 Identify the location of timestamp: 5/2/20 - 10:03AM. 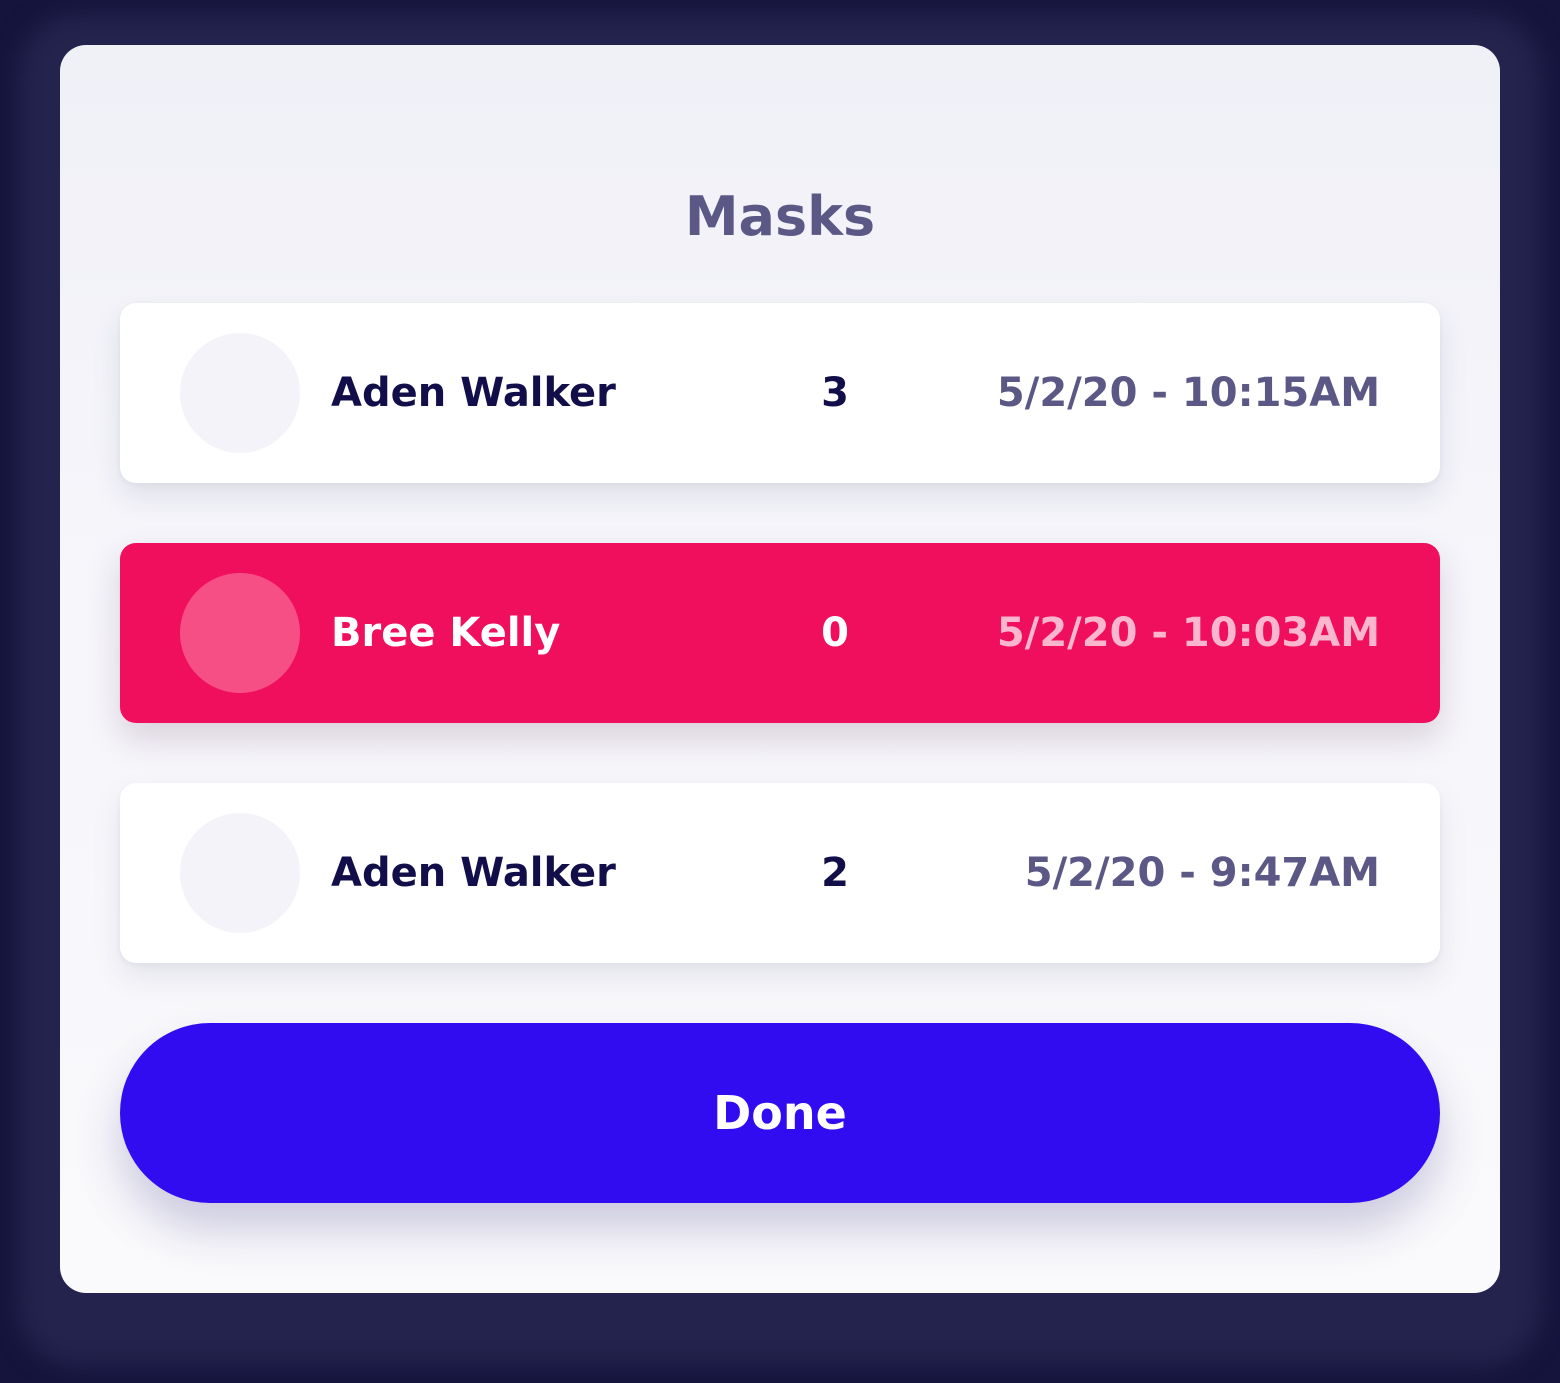
(1188, 633).